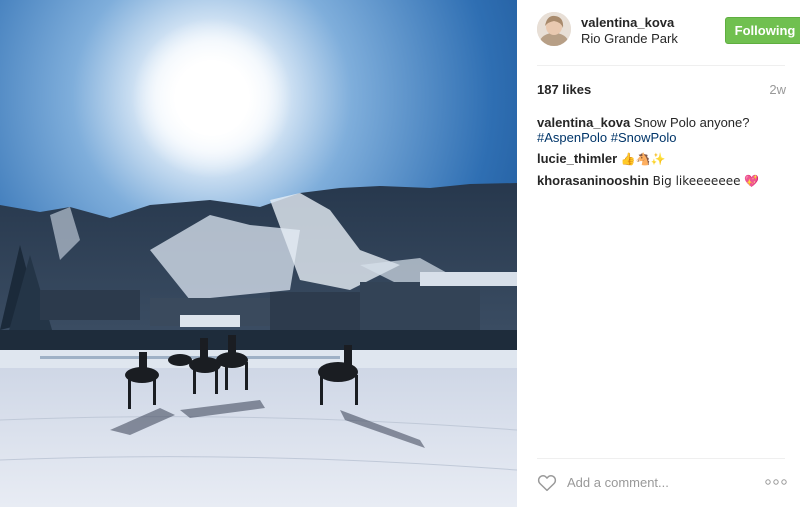  I want to click on username-link: valentina_kova, so click(627, 22).